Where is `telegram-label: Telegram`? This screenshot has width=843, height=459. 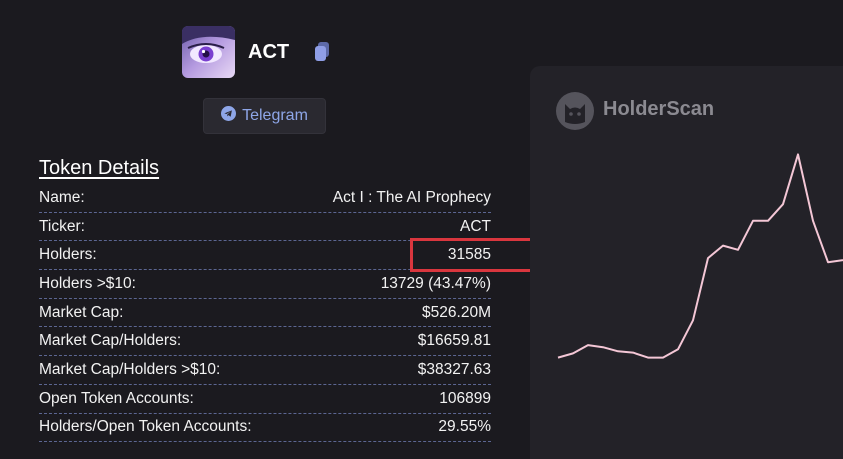 telegram-label: Telegram is located at coordinates (275, 115).